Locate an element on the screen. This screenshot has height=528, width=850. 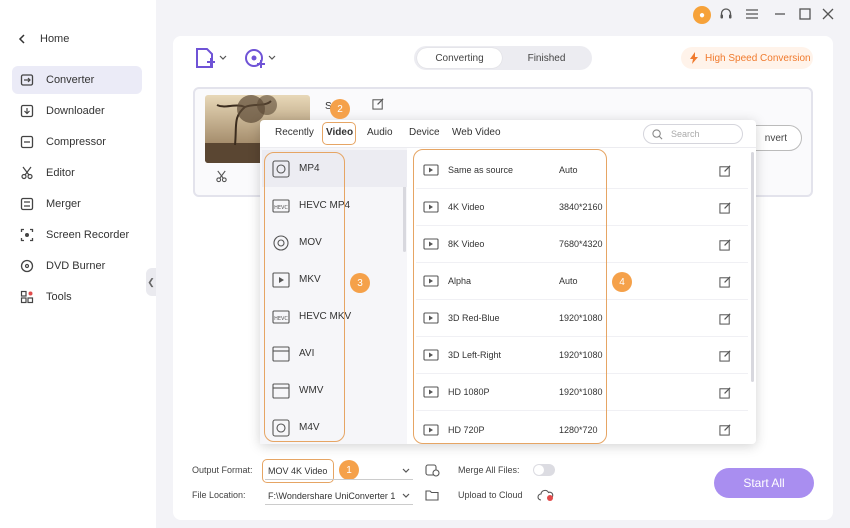
sidebar-item-label: Screen Recorder is located at coordinates (88, 235).